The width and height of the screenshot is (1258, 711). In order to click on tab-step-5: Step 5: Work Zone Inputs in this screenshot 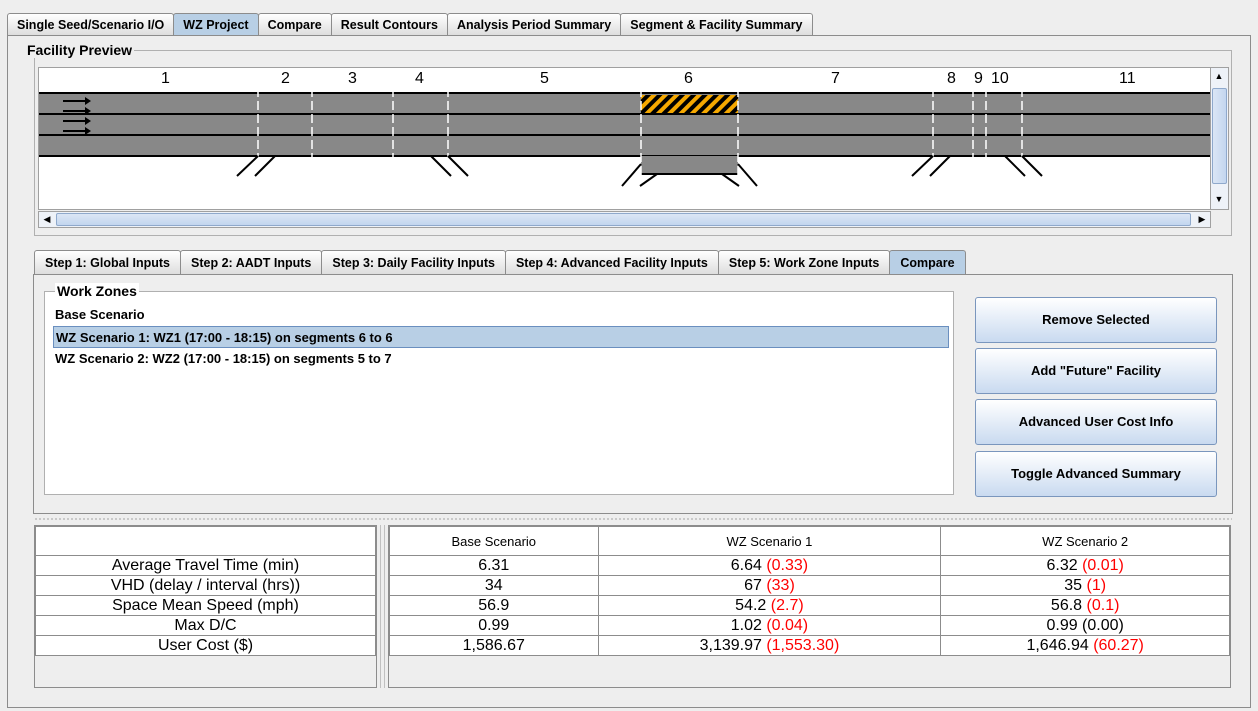, I will do `click(804, 262)`.